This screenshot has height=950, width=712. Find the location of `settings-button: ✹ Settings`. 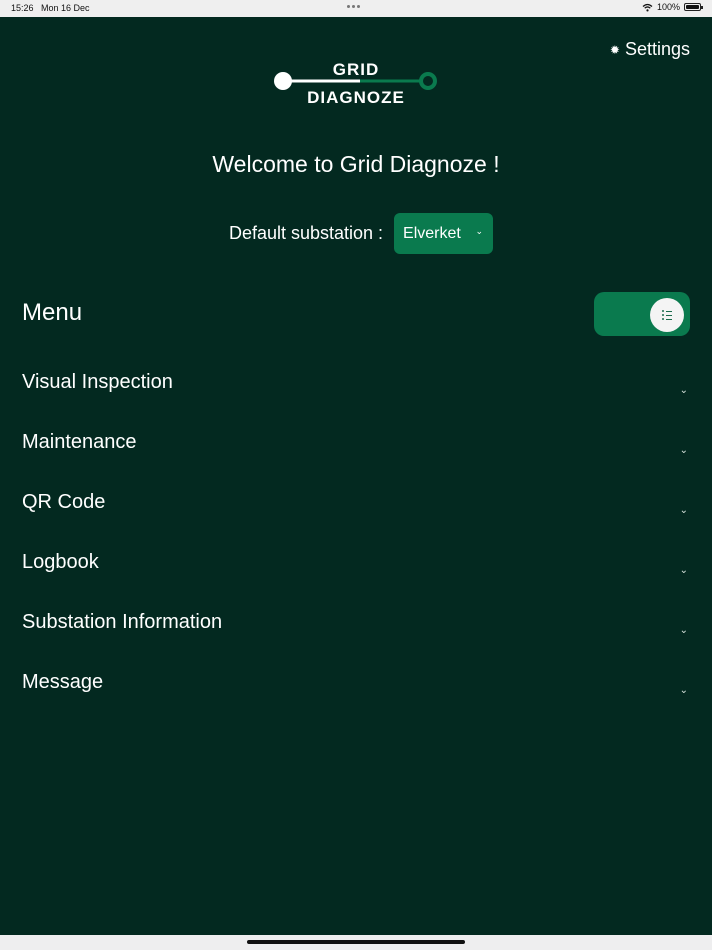

settings-button: ✹ Settings is located at coordinates (650, 49).